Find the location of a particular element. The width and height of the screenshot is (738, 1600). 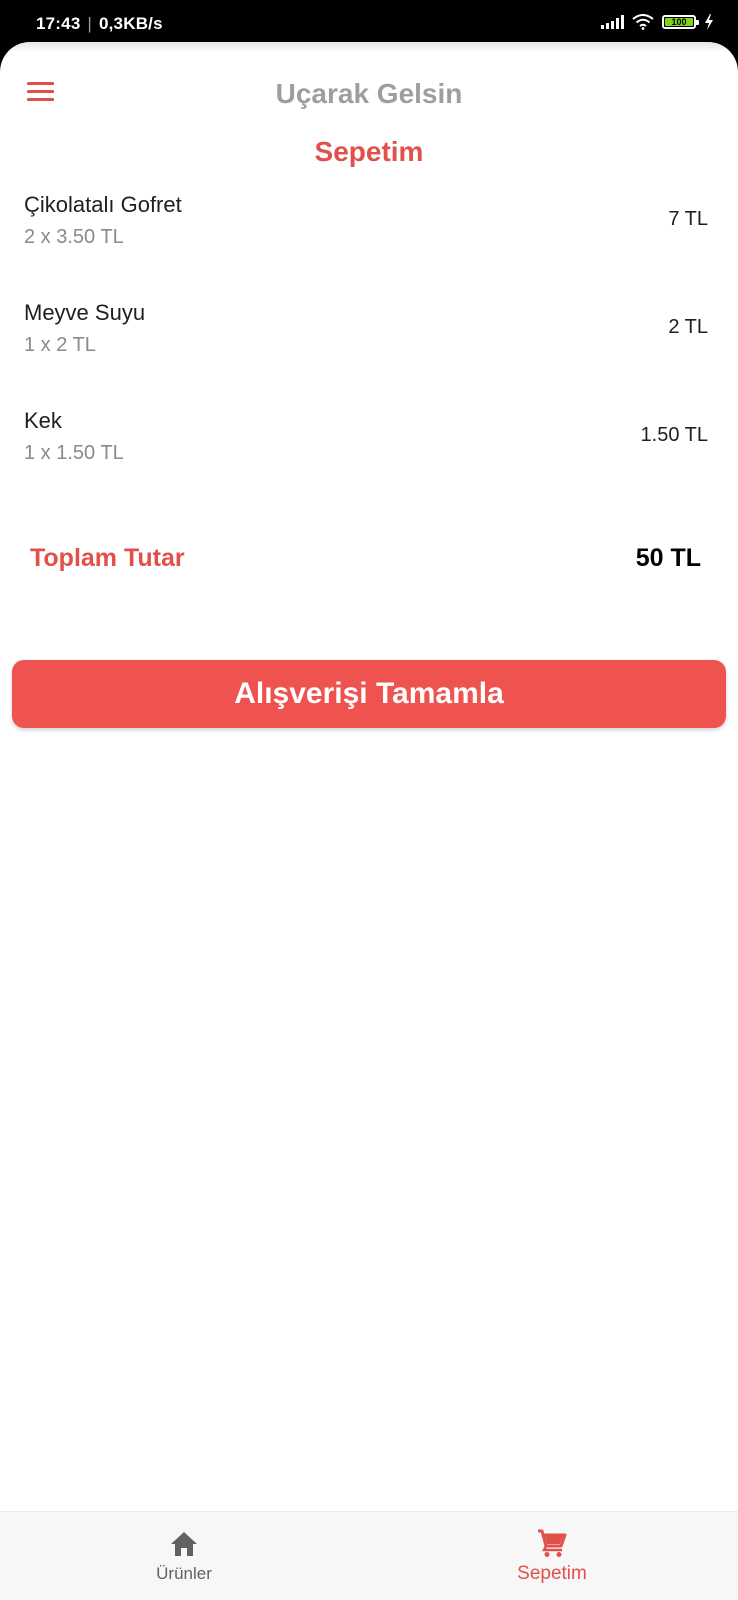

cart-item: Meyve Suyu 1 x 2 TL 2 TL is located at coordinates (369, 354).